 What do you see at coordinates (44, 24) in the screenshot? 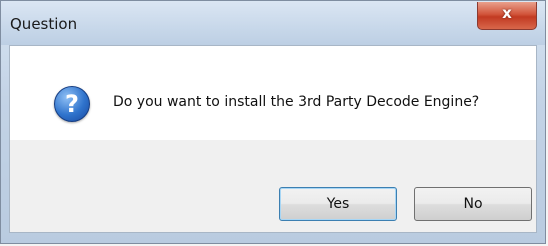
I see `dialog-title: Question` at bounding box center [44, 24].